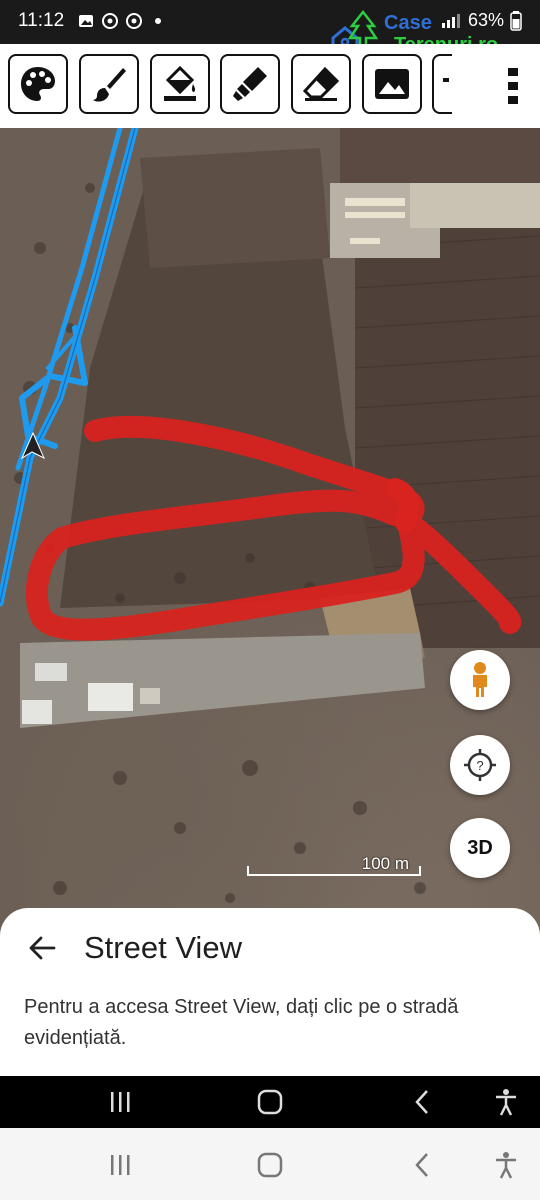 This screenshot has width=540, height=1200. I want to click on home-button, so click(270, 1102).